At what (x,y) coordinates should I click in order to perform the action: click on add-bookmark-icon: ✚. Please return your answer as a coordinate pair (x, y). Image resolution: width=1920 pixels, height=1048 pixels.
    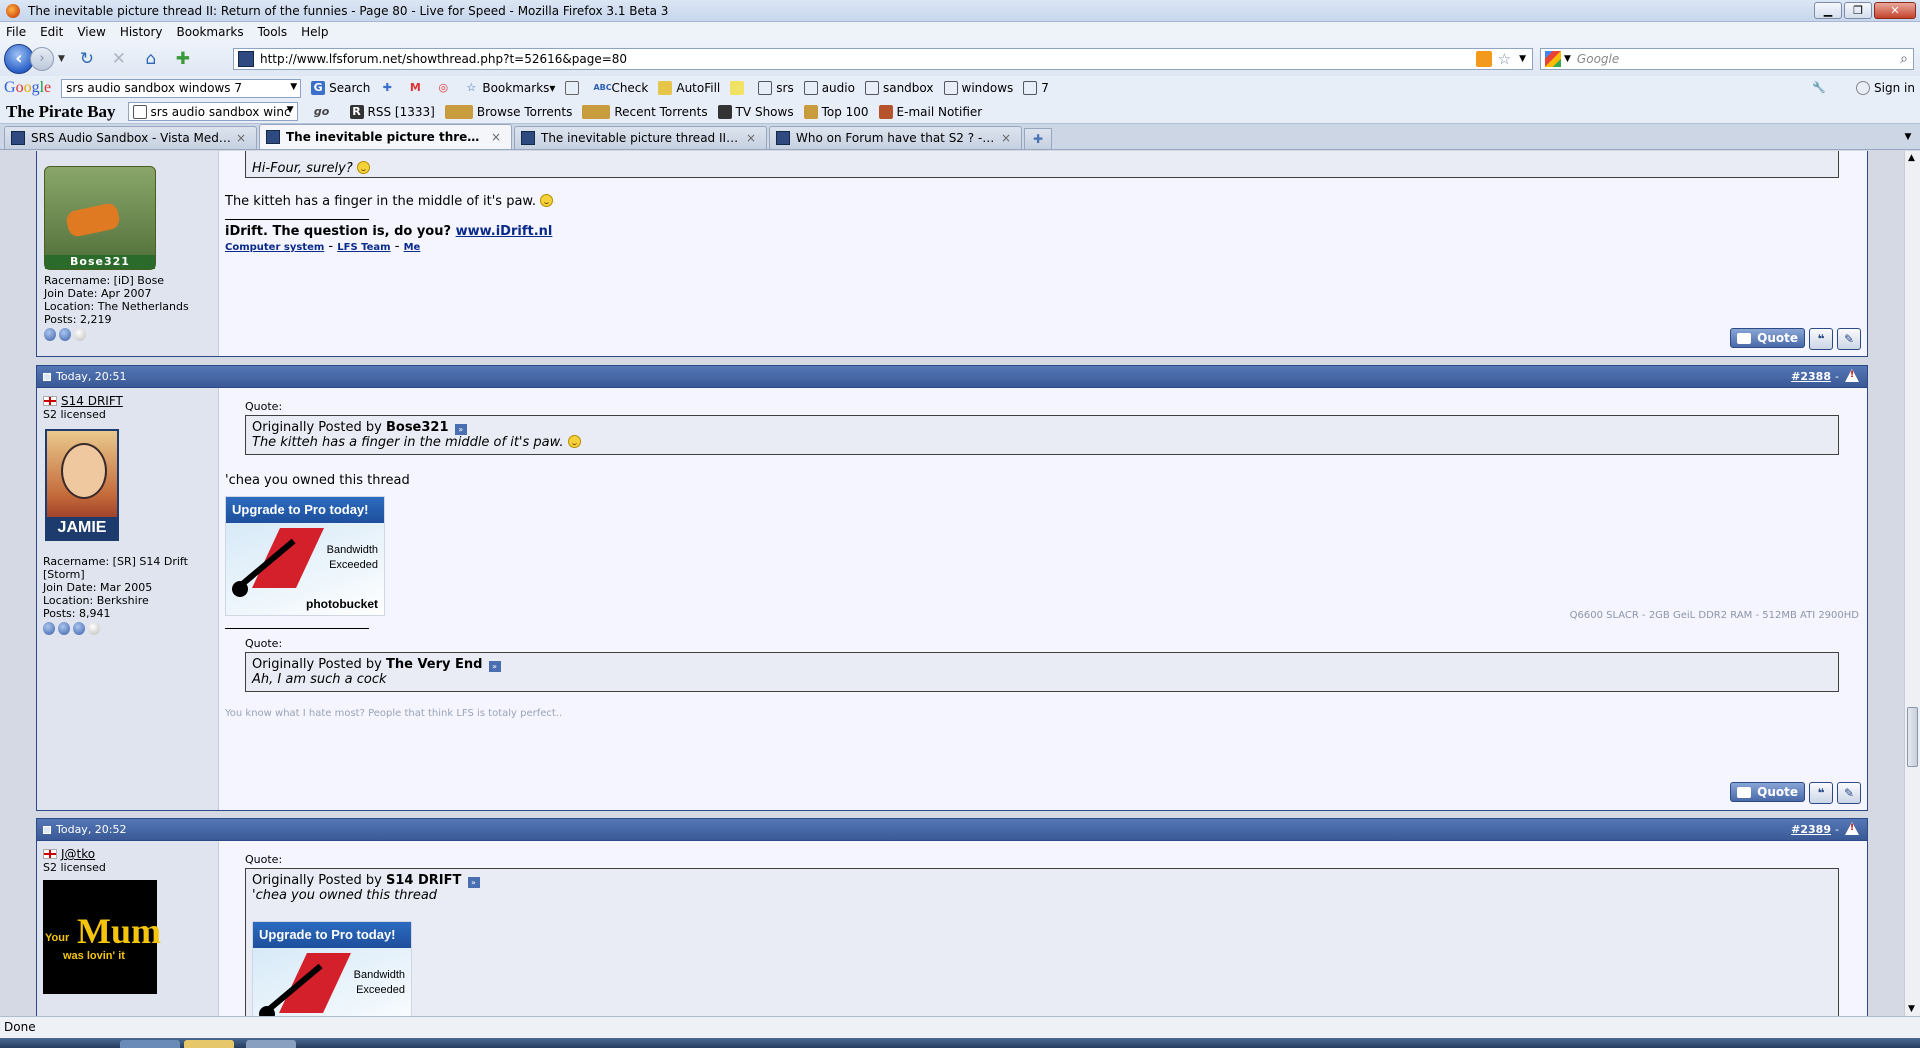
    Looking at the image, I should click on (183, 59).